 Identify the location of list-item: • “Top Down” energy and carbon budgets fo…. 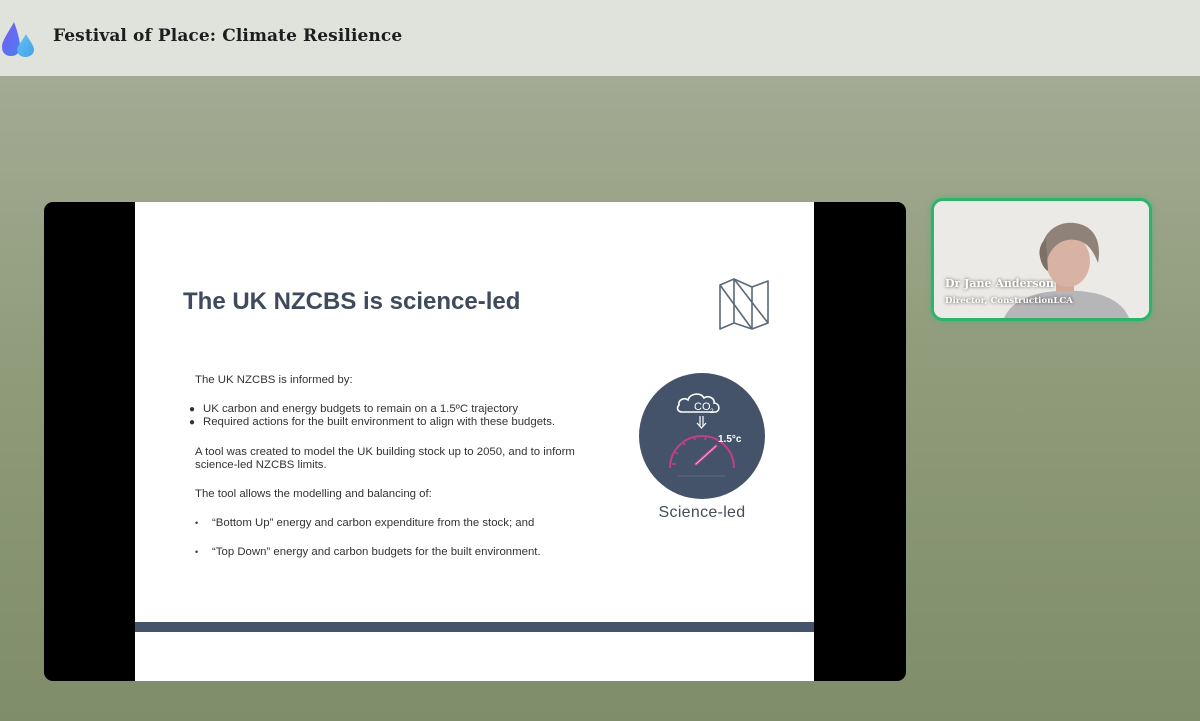
(368, 552).